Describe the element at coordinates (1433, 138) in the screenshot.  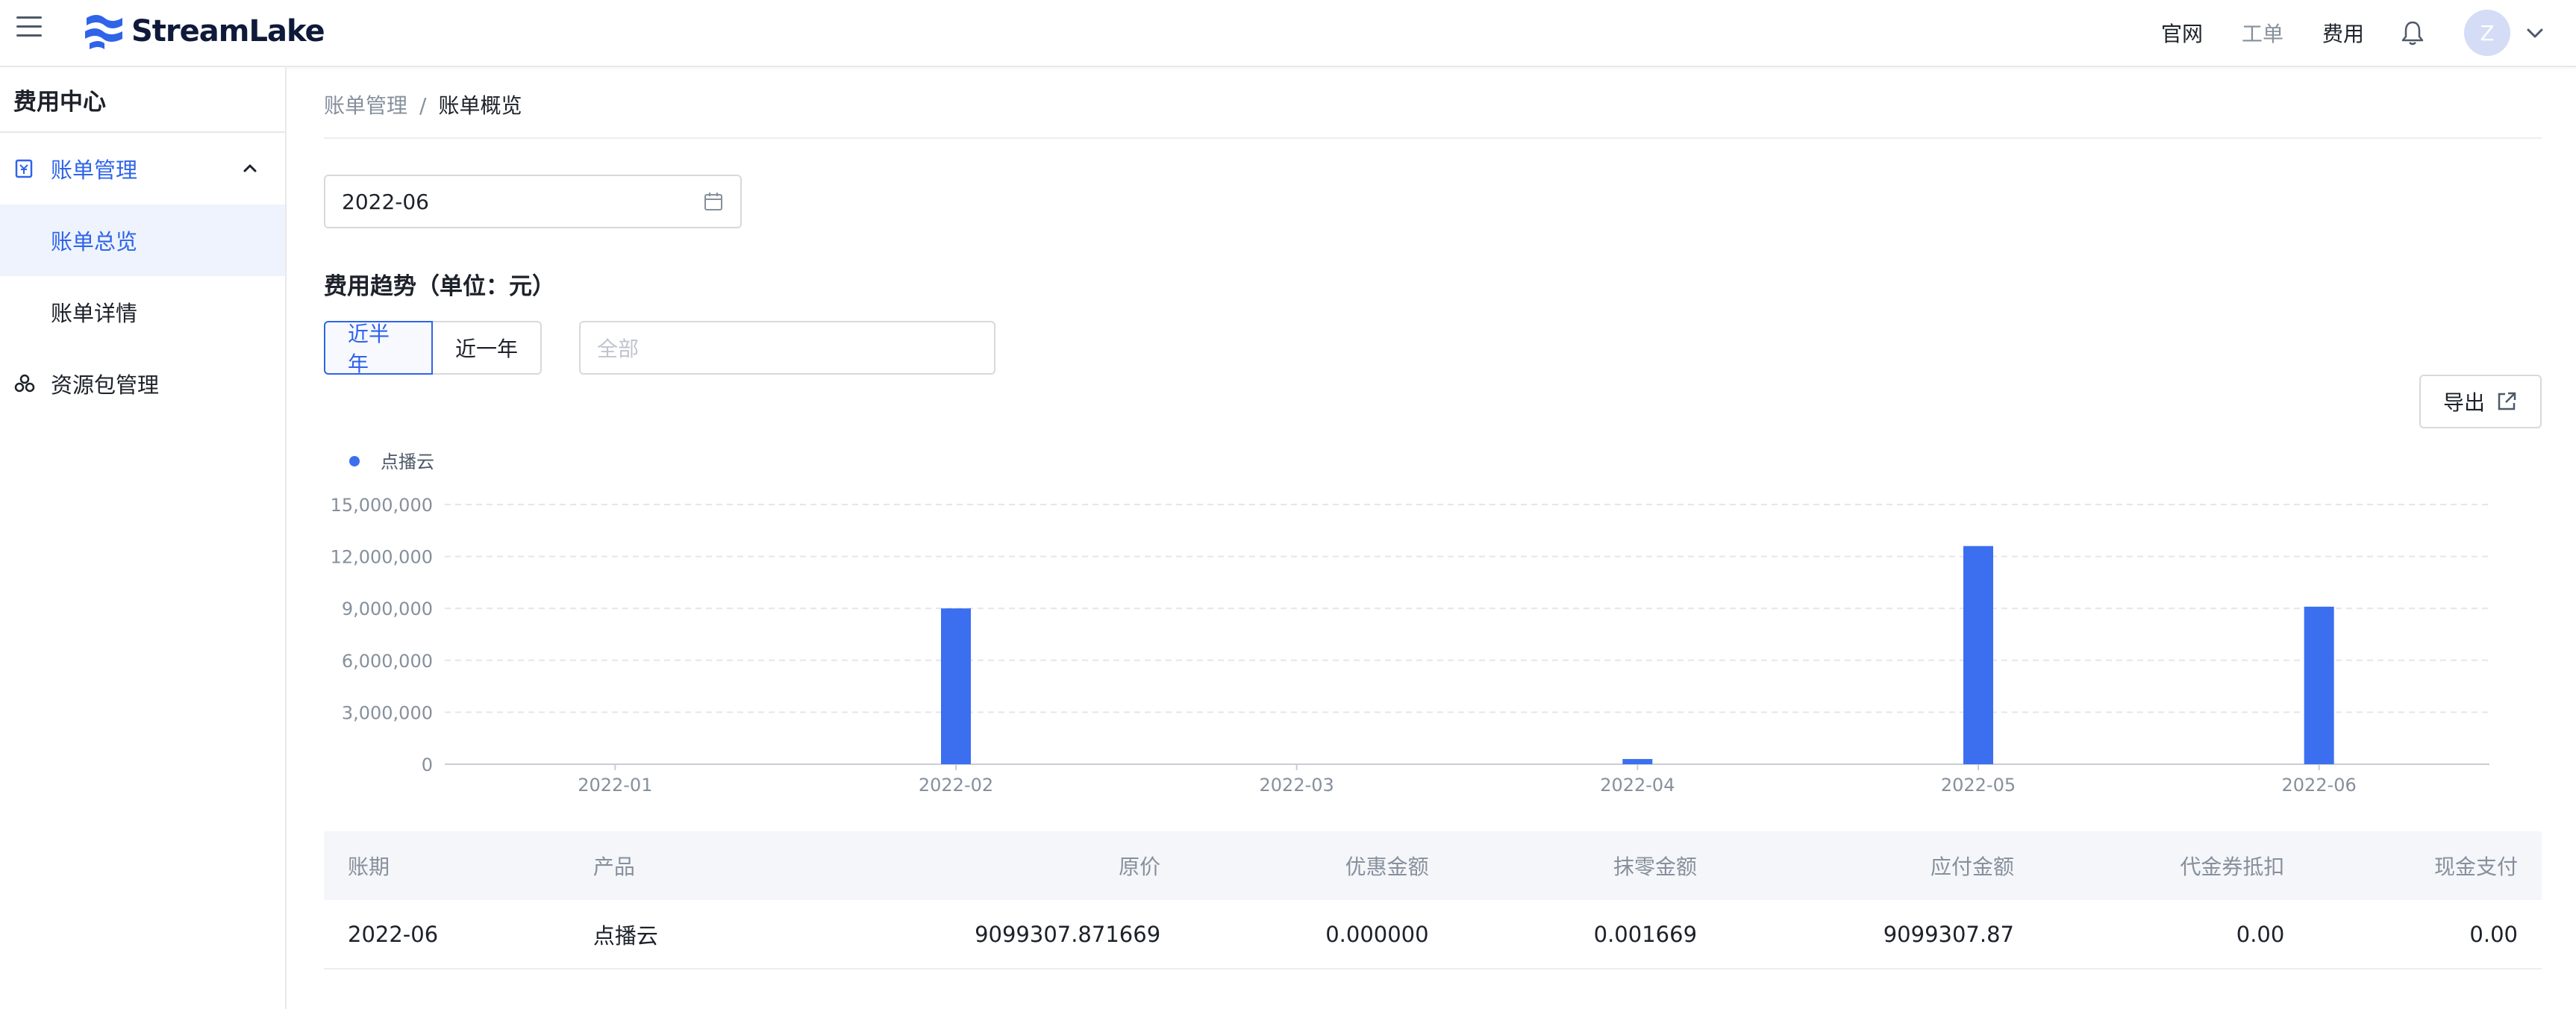
I see `header-divider` at that location.